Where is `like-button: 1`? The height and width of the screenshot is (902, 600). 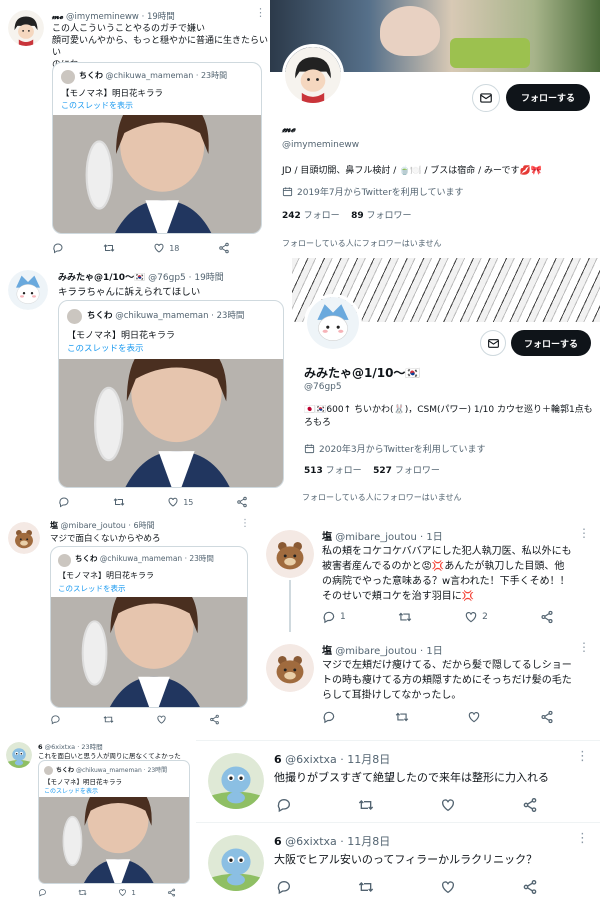
like-button: 1 is located at coordinates (127, 892).